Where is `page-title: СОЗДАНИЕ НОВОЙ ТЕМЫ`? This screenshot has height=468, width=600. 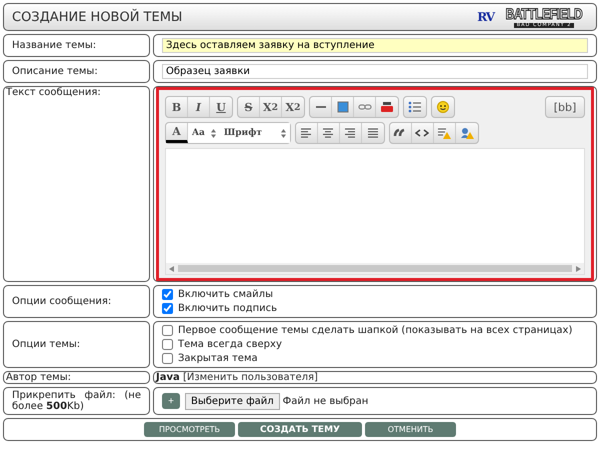 page-title: СОЗДАНИЕ НОВОЙ ТЕМЫ is located at coordinates (97, 17).